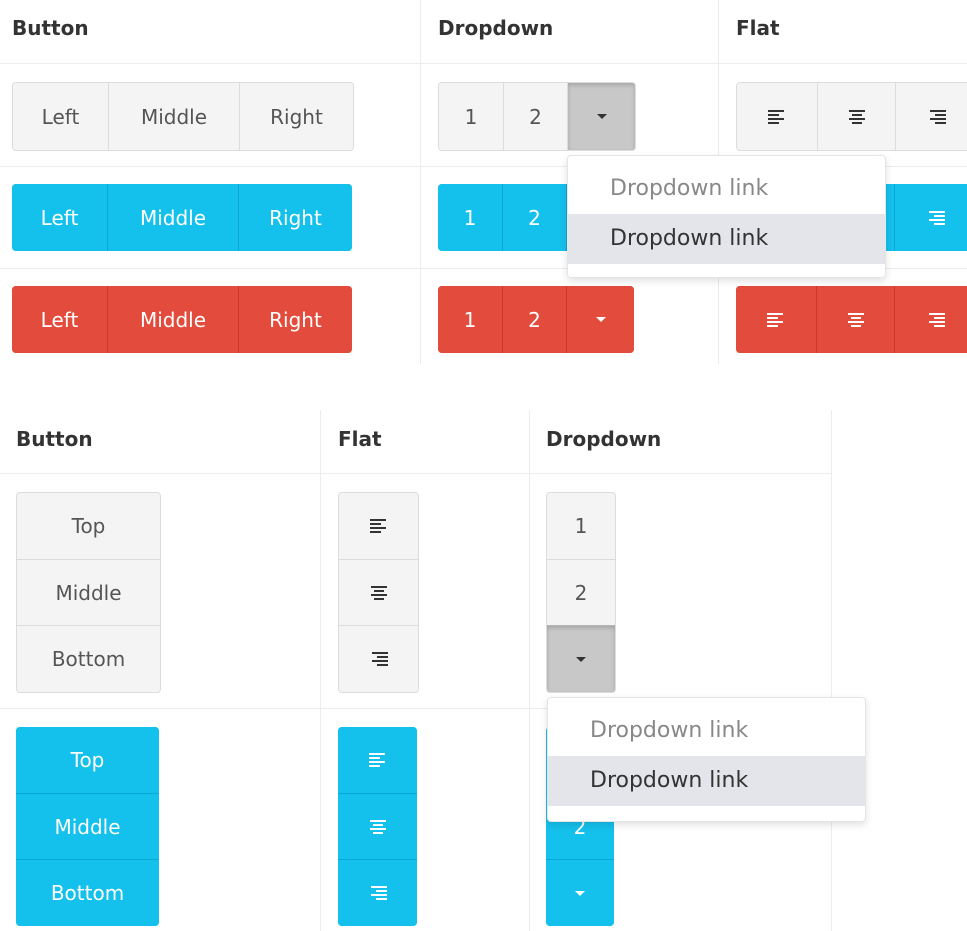 This screenshot has width=967, height=931. I want to click on vertical-flat-group-default, so click(378, 592).